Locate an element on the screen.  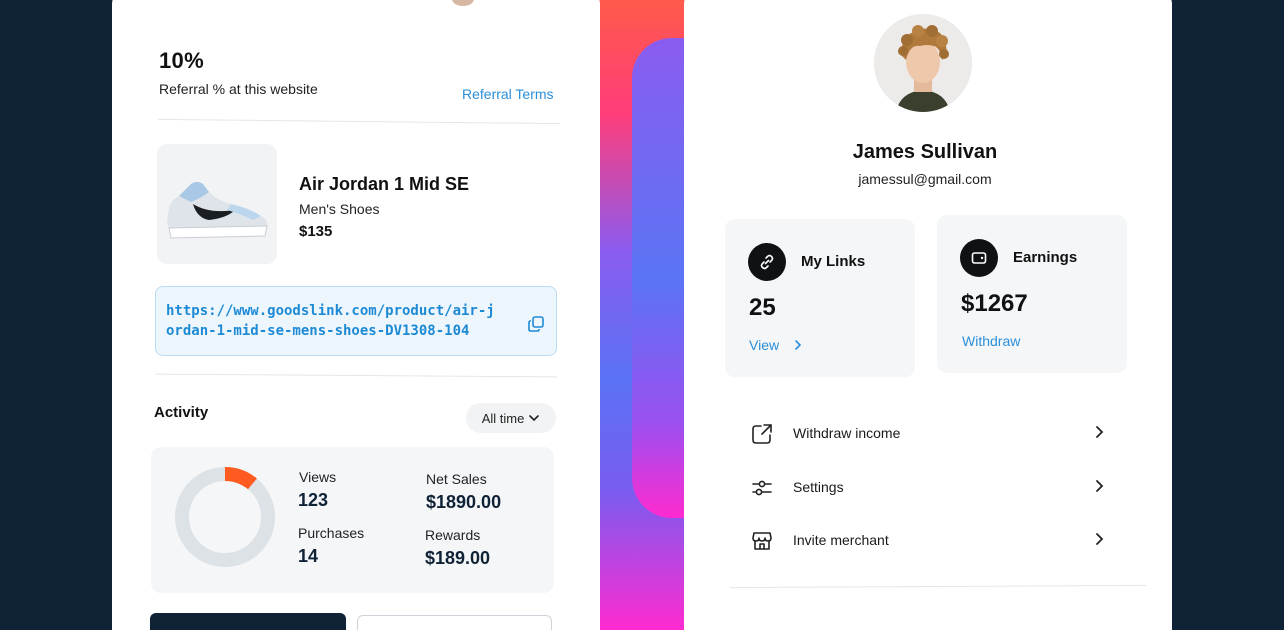
stat-label-views: Views is located at coordinates (318, 477).